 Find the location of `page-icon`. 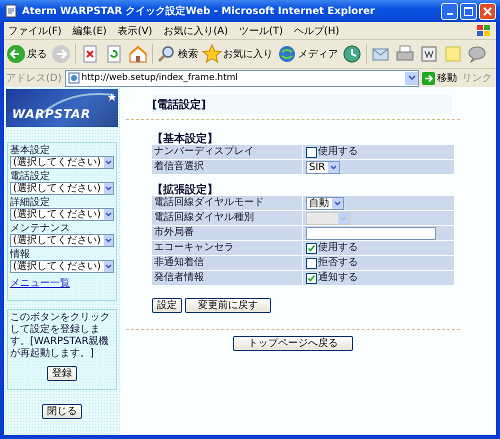

page-icon is located at coordinates (74, 78).